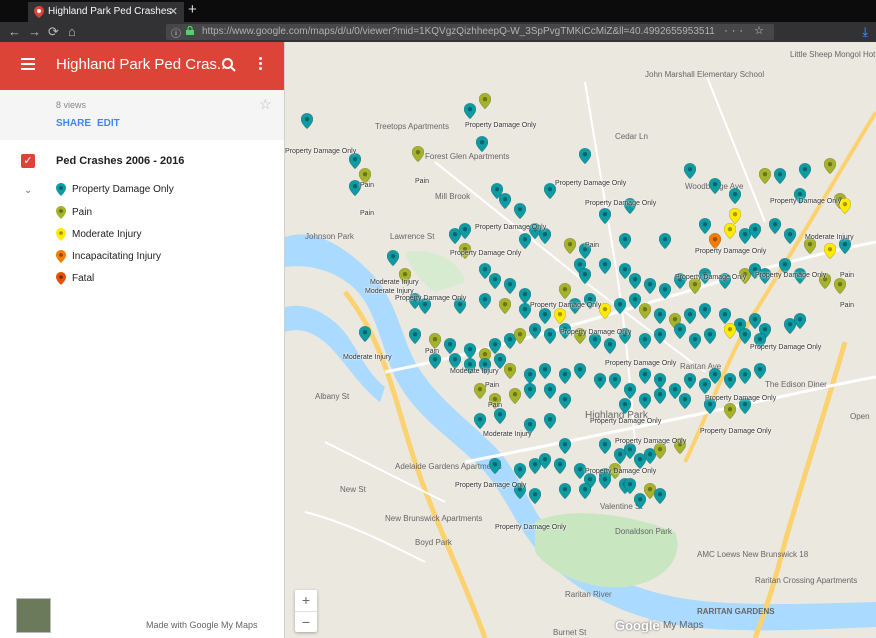 This screenshot has height=638, width=876. What do you see at coordinates (28, 161) in the screenshot?
I see `layer-checkbox: ✓` at bounding box center [28, 161].